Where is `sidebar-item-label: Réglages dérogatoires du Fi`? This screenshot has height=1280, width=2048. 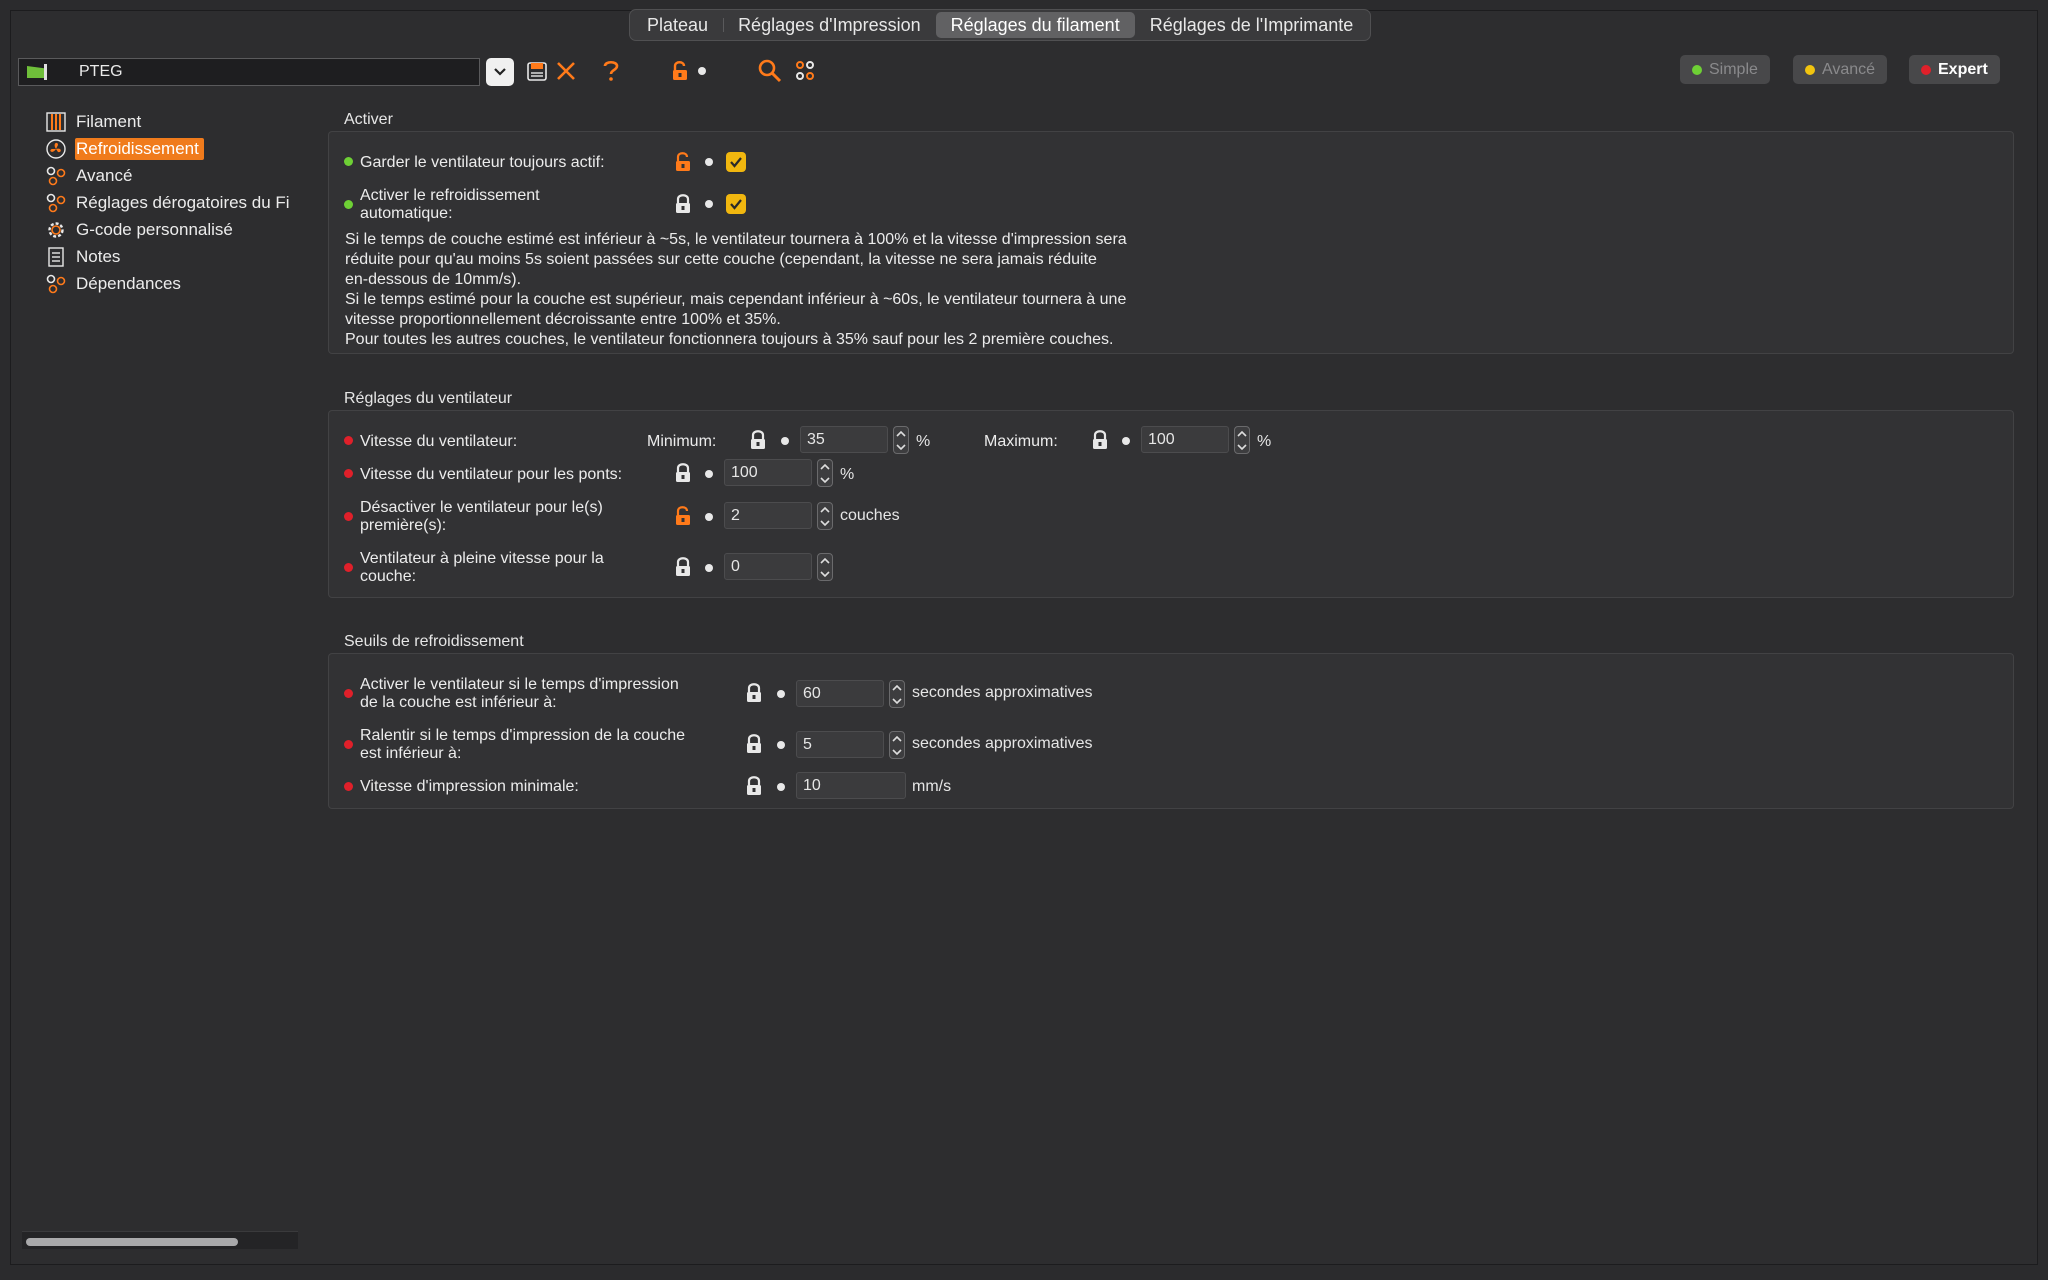 sidebar-item-label: Réglages dérogatoires du Fi is located at coordinates (183, 202).